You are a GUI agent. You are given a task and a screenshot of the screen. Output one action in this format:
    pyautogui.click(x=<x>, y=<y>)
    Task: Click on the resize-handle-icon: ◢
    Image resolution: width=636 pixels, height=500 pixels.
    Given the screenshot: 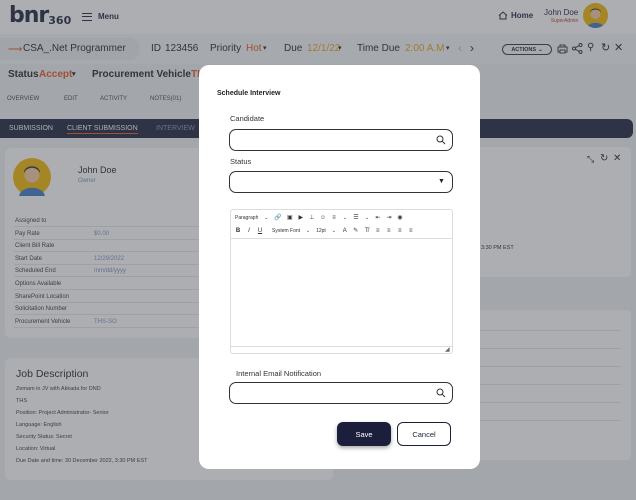 What is the action you would take?
    pyautogui.click(x=447, y=349)
    